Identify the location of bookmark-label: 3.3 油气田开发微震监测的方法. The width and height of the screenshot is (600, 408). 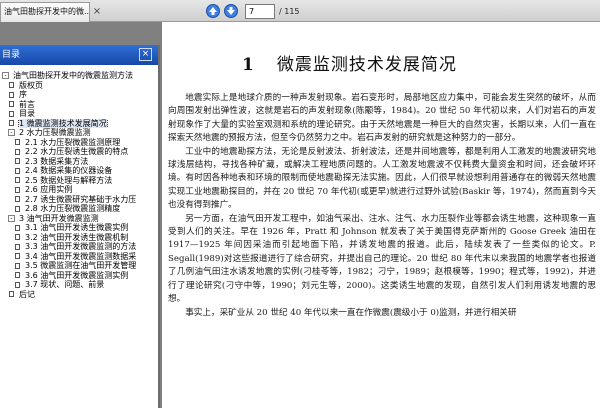
(81, 246).